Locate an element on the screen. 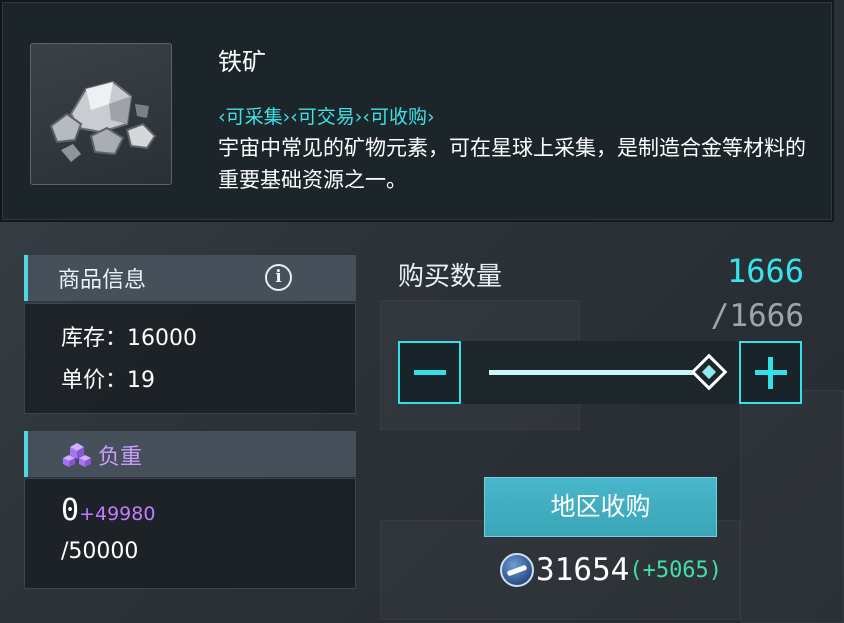 This screenshot has width=844, height=623. cubes-icon is located at coordinates (77, 455).